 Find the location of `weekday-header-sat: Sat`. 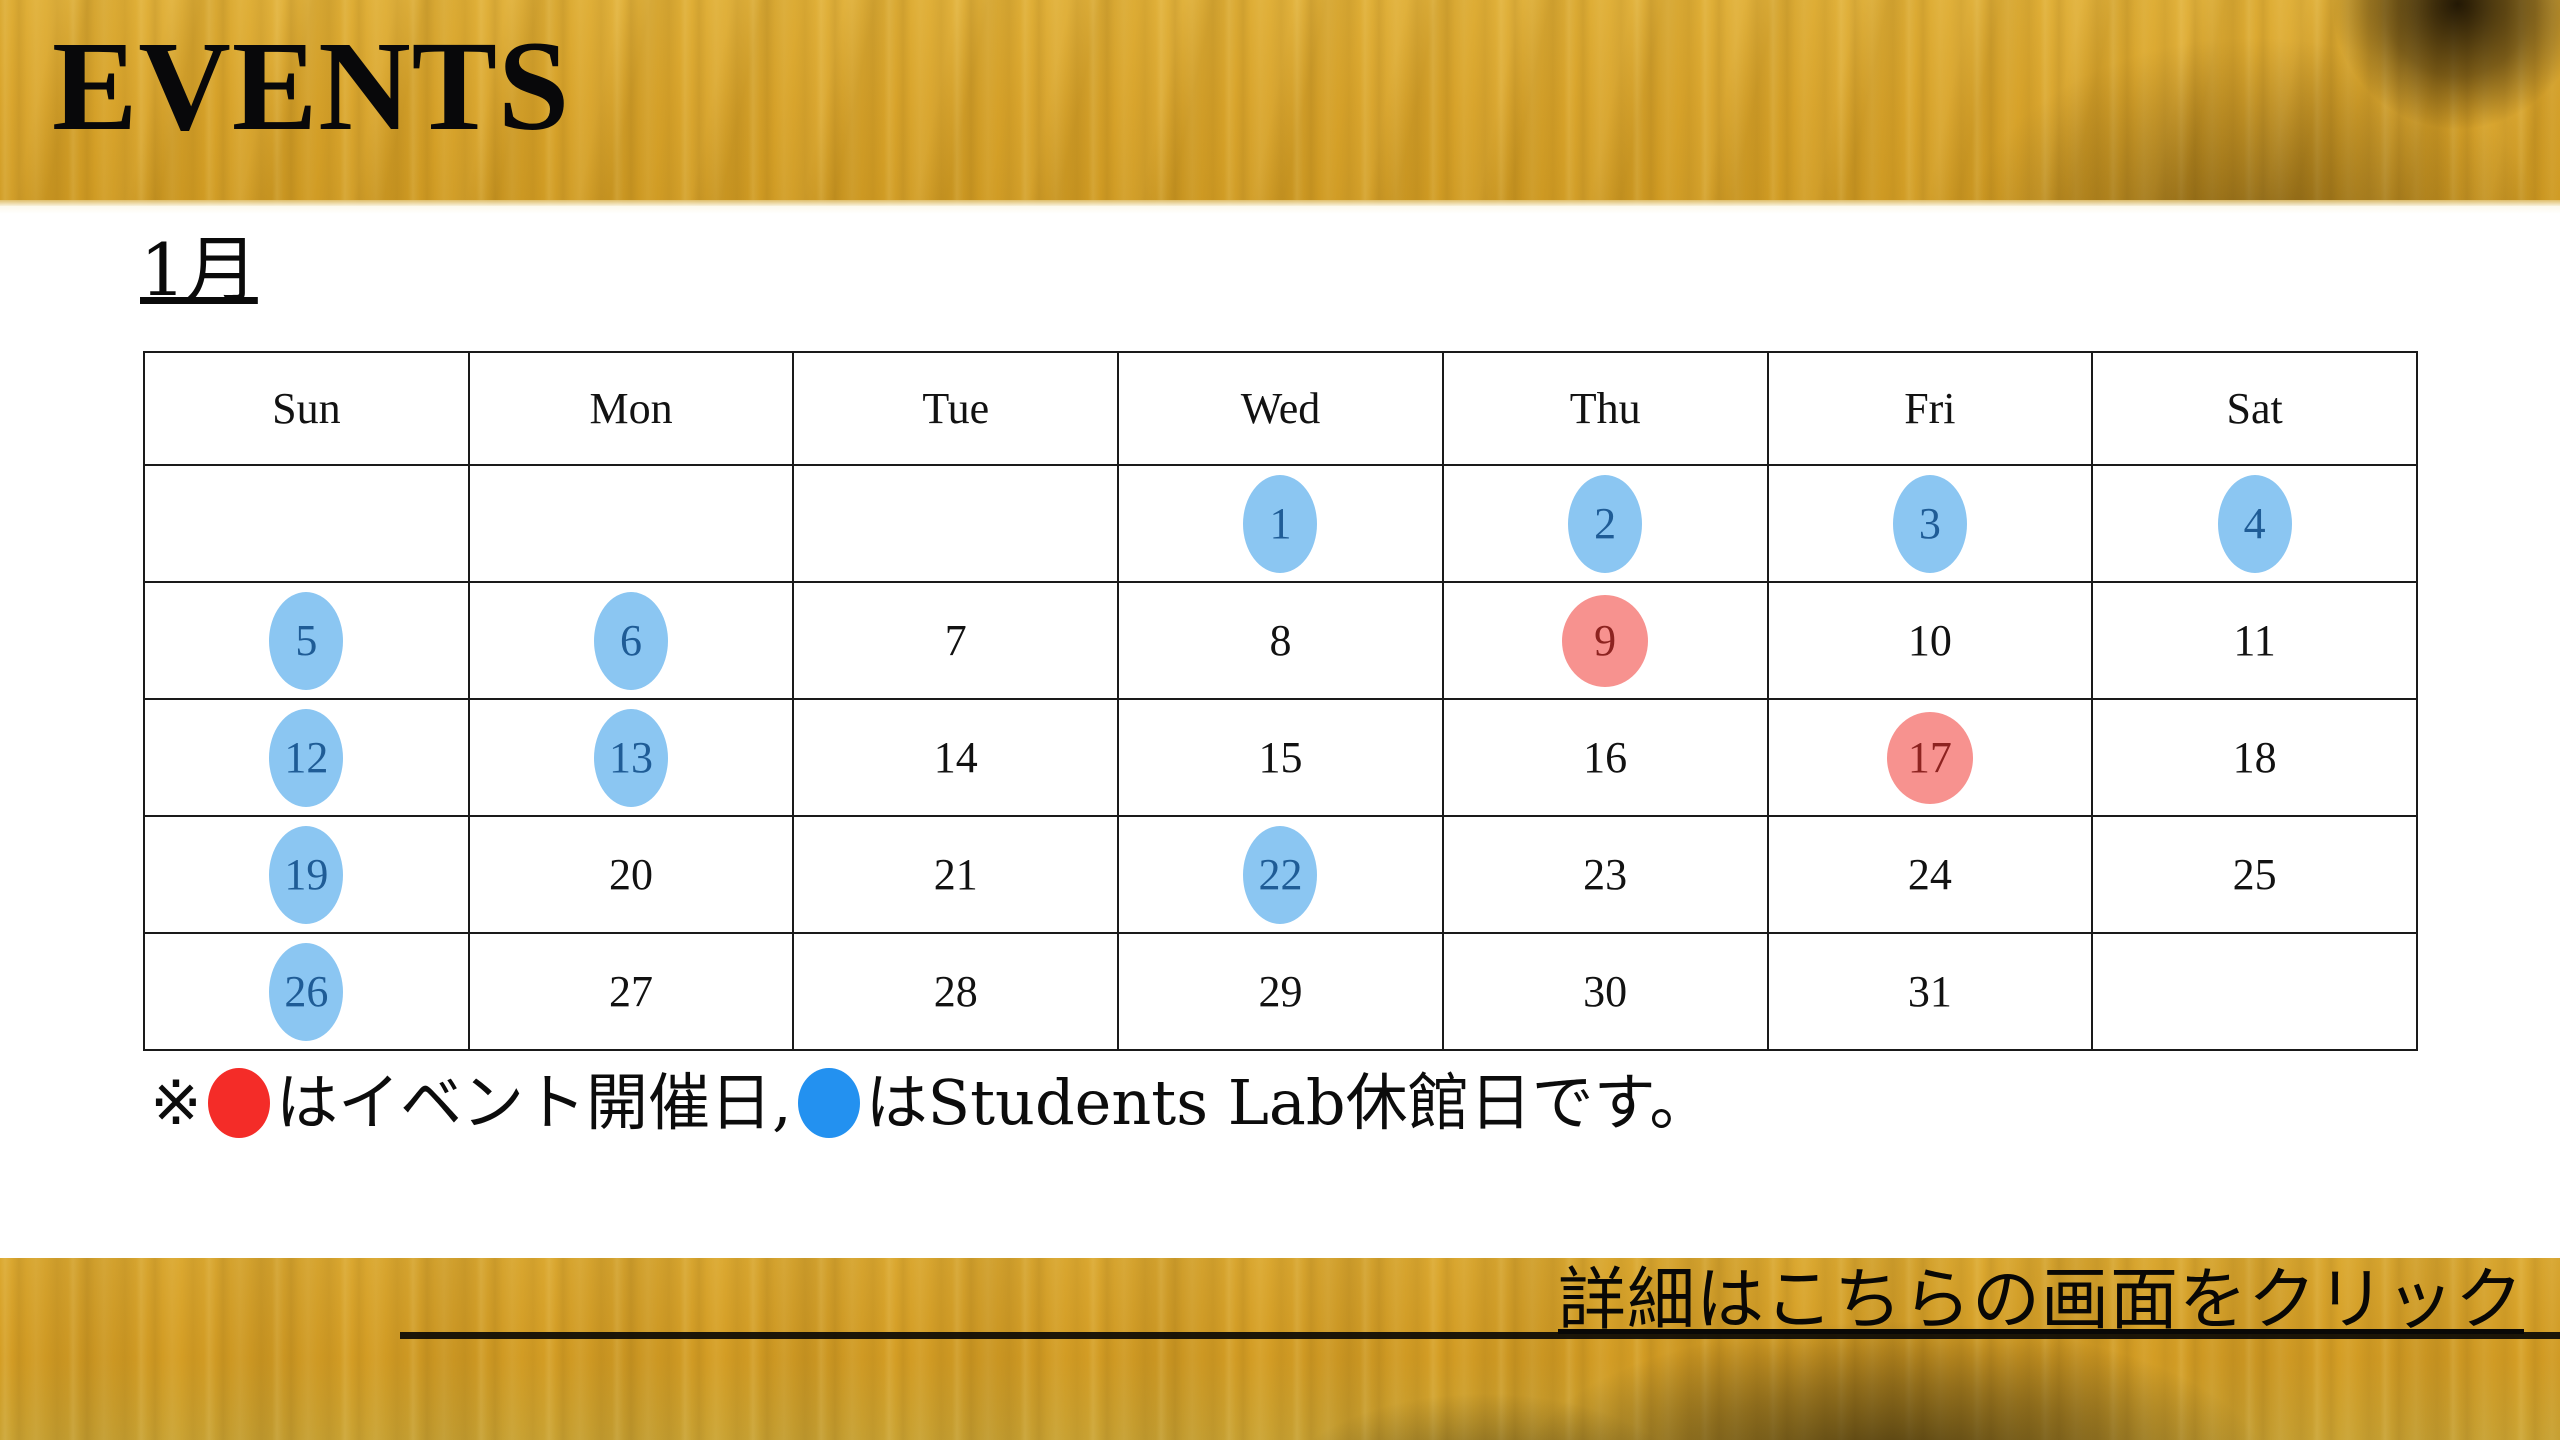

weekday-header-sat: Sat is located at coordinates (2254, 408).